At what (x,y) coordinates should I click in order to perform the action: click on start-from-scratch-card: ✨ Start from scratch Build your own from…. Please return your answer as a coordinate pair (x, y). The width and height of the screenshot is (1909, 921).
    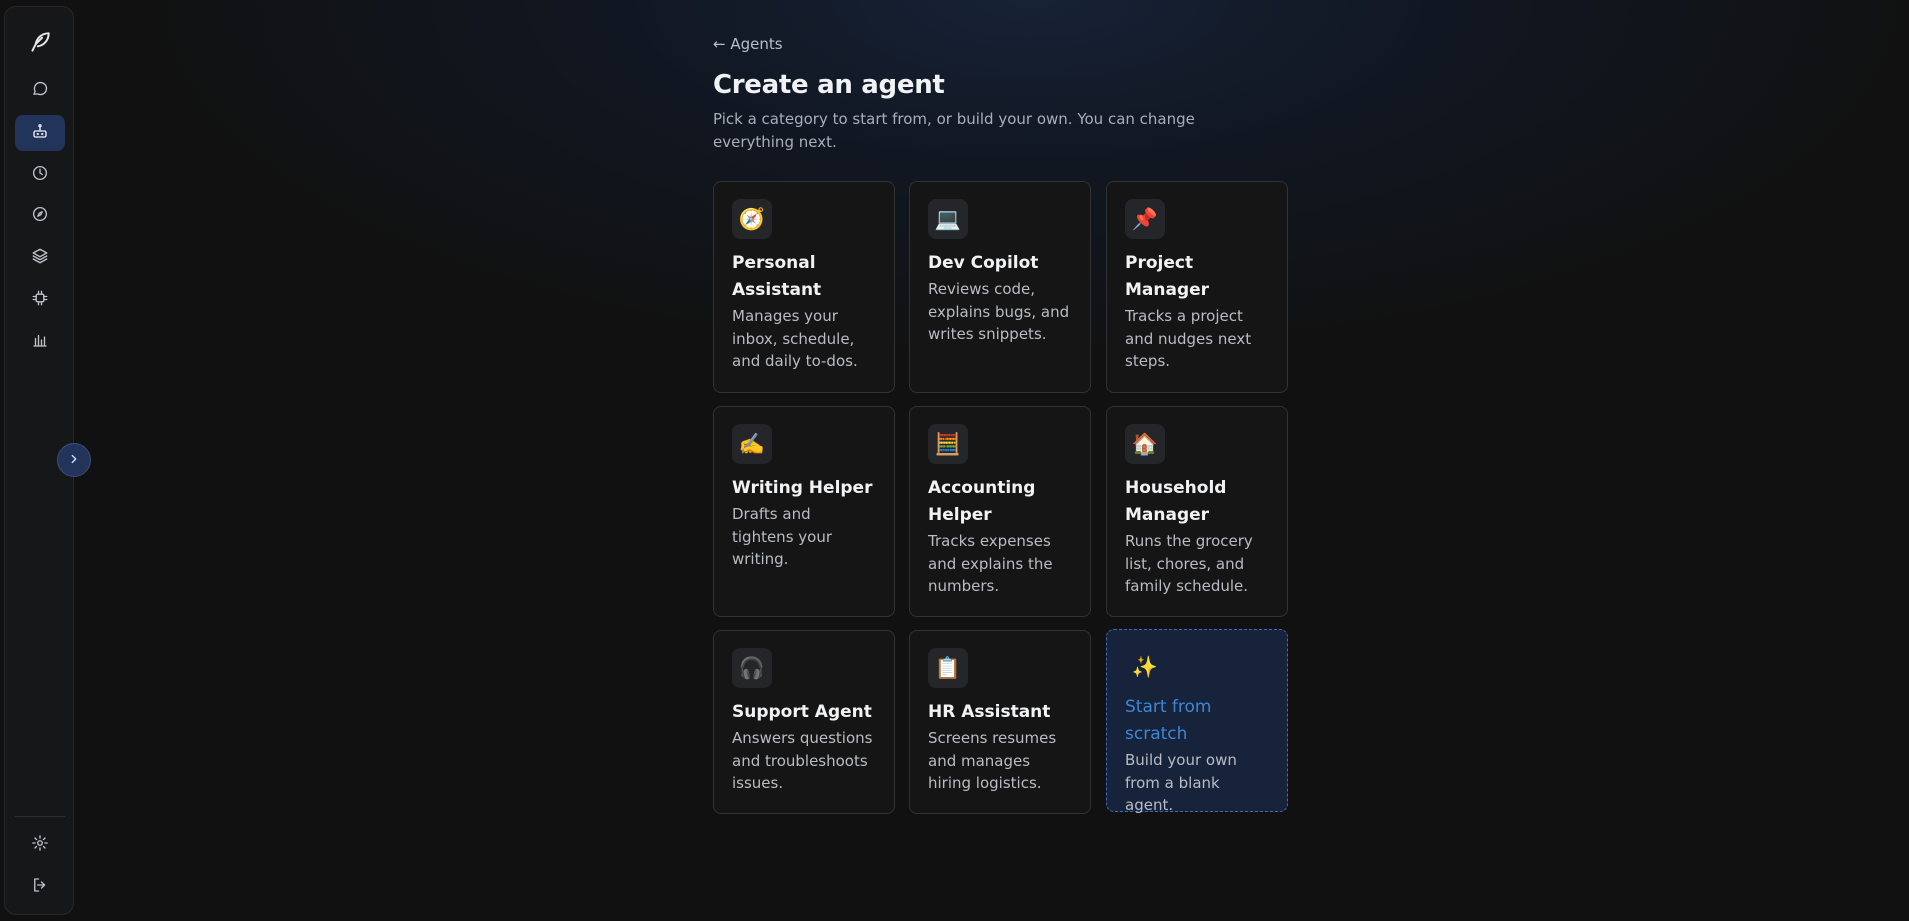
    Looking at the image, I should click on (1197, 721).